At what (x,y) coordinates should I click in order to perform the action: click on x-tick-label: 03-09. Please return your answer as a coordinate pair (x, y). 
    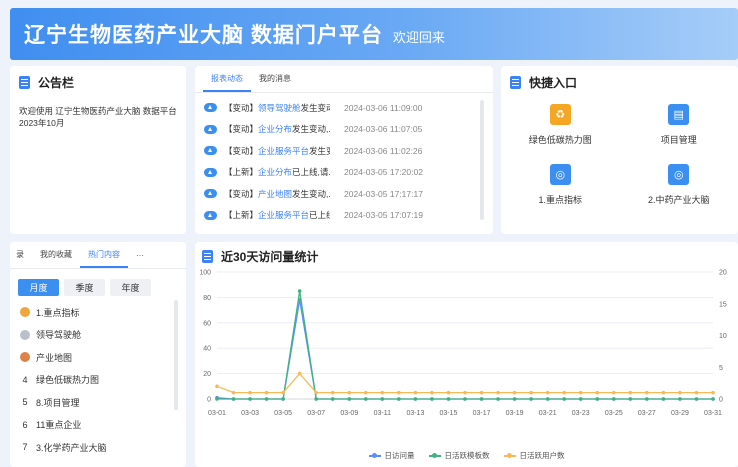
    Looking at the image, I should click on (349, 413).